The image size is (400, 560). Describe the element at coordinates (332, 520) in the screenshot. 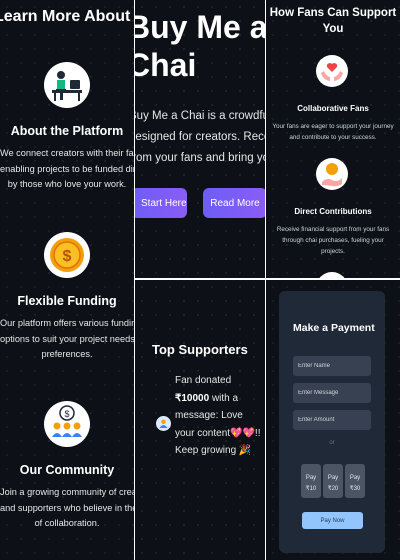

I see `pay-now-button: Pay Now` at that location.